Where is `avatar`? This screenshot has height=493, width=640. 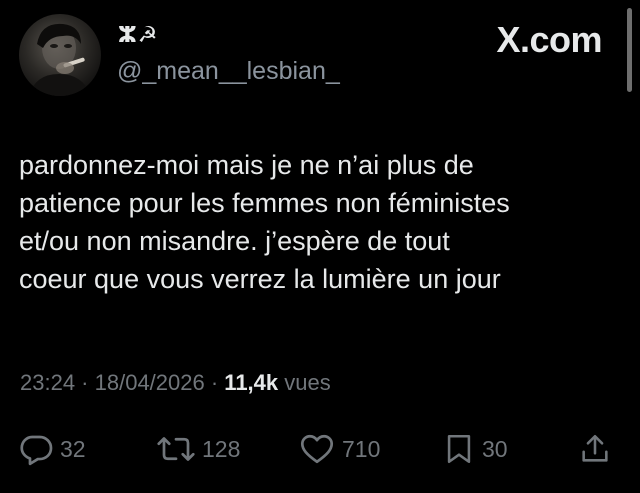
avatar is located at coordinates (60, 55).